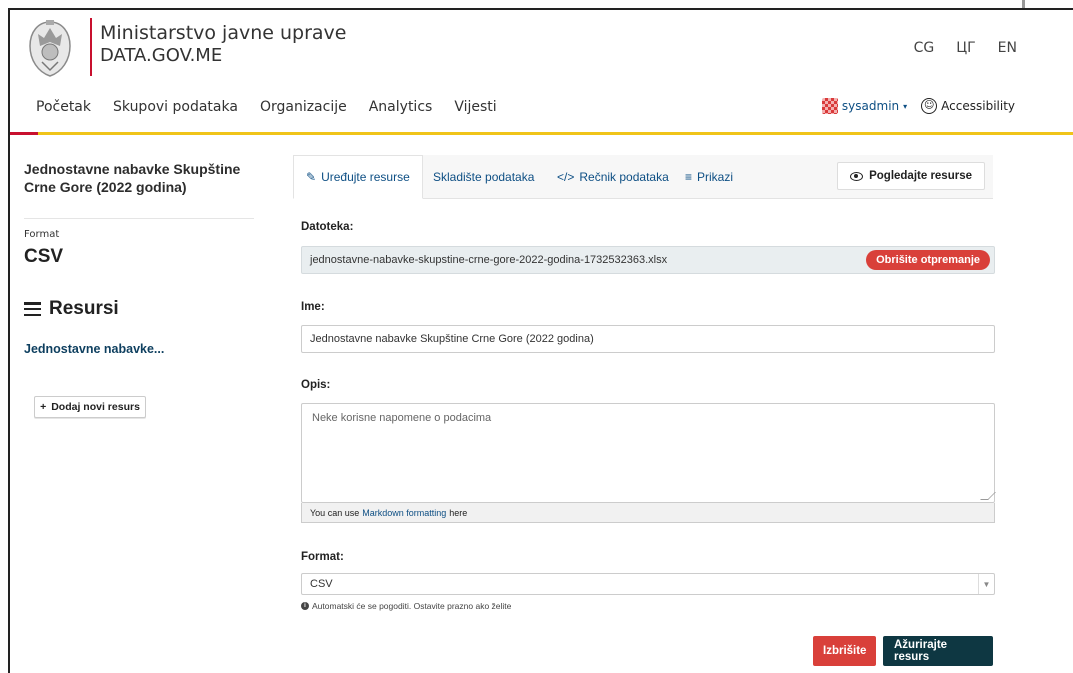  I want to click on markdown-note: You can use Markdown formatting here, so click(648, 513).